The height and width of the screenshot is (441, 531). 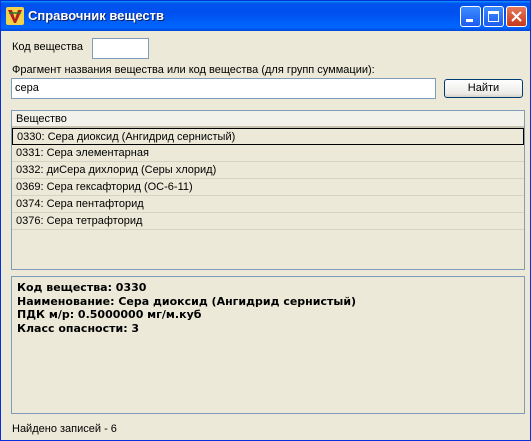 What do you see at coordinates (48, 47) in the screenshot?
I see `code-label: Код вещества` at bounding box center [48, 47].